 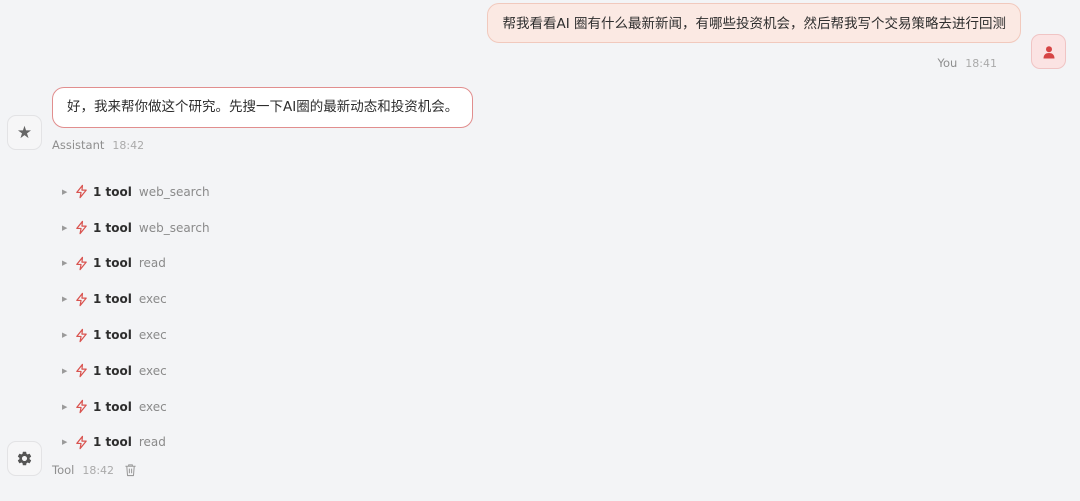 I want to click on assistant-message-bubble: 好，我来帮你做这个研究。先搜一下AI圈的最新动态和投资机会。, so click(x=263, y=107).